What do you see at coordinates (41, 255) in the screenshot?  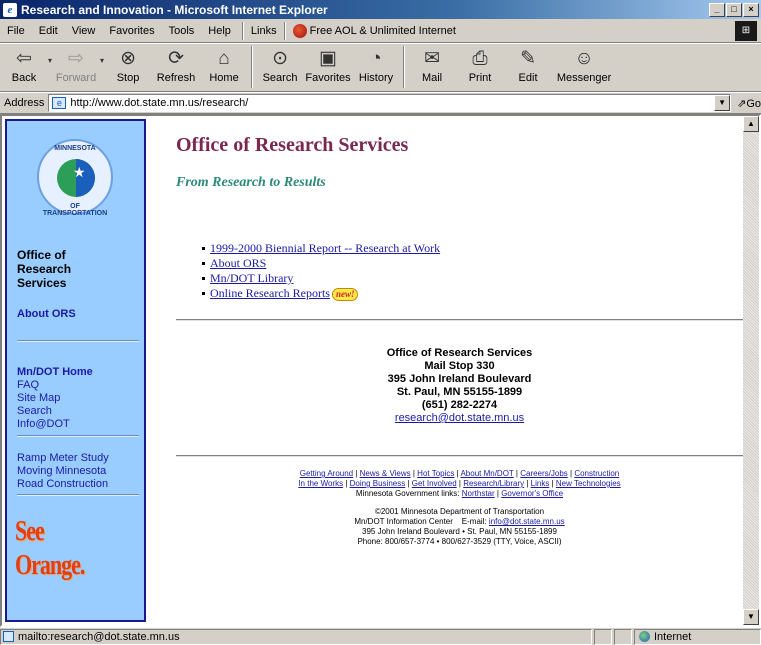 I see `sidebar-heading-line1: Office of` at bounding box center [41, 255].